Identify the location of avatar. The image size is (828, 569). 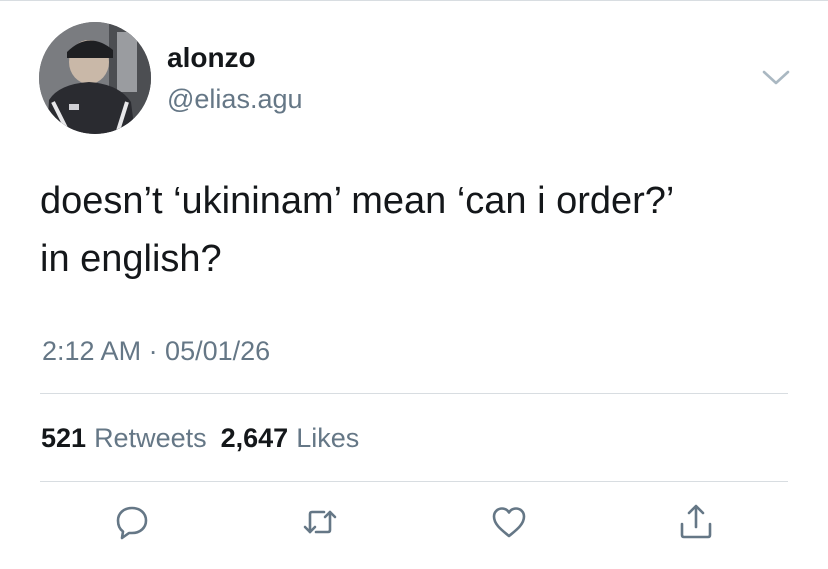
(95, 78).